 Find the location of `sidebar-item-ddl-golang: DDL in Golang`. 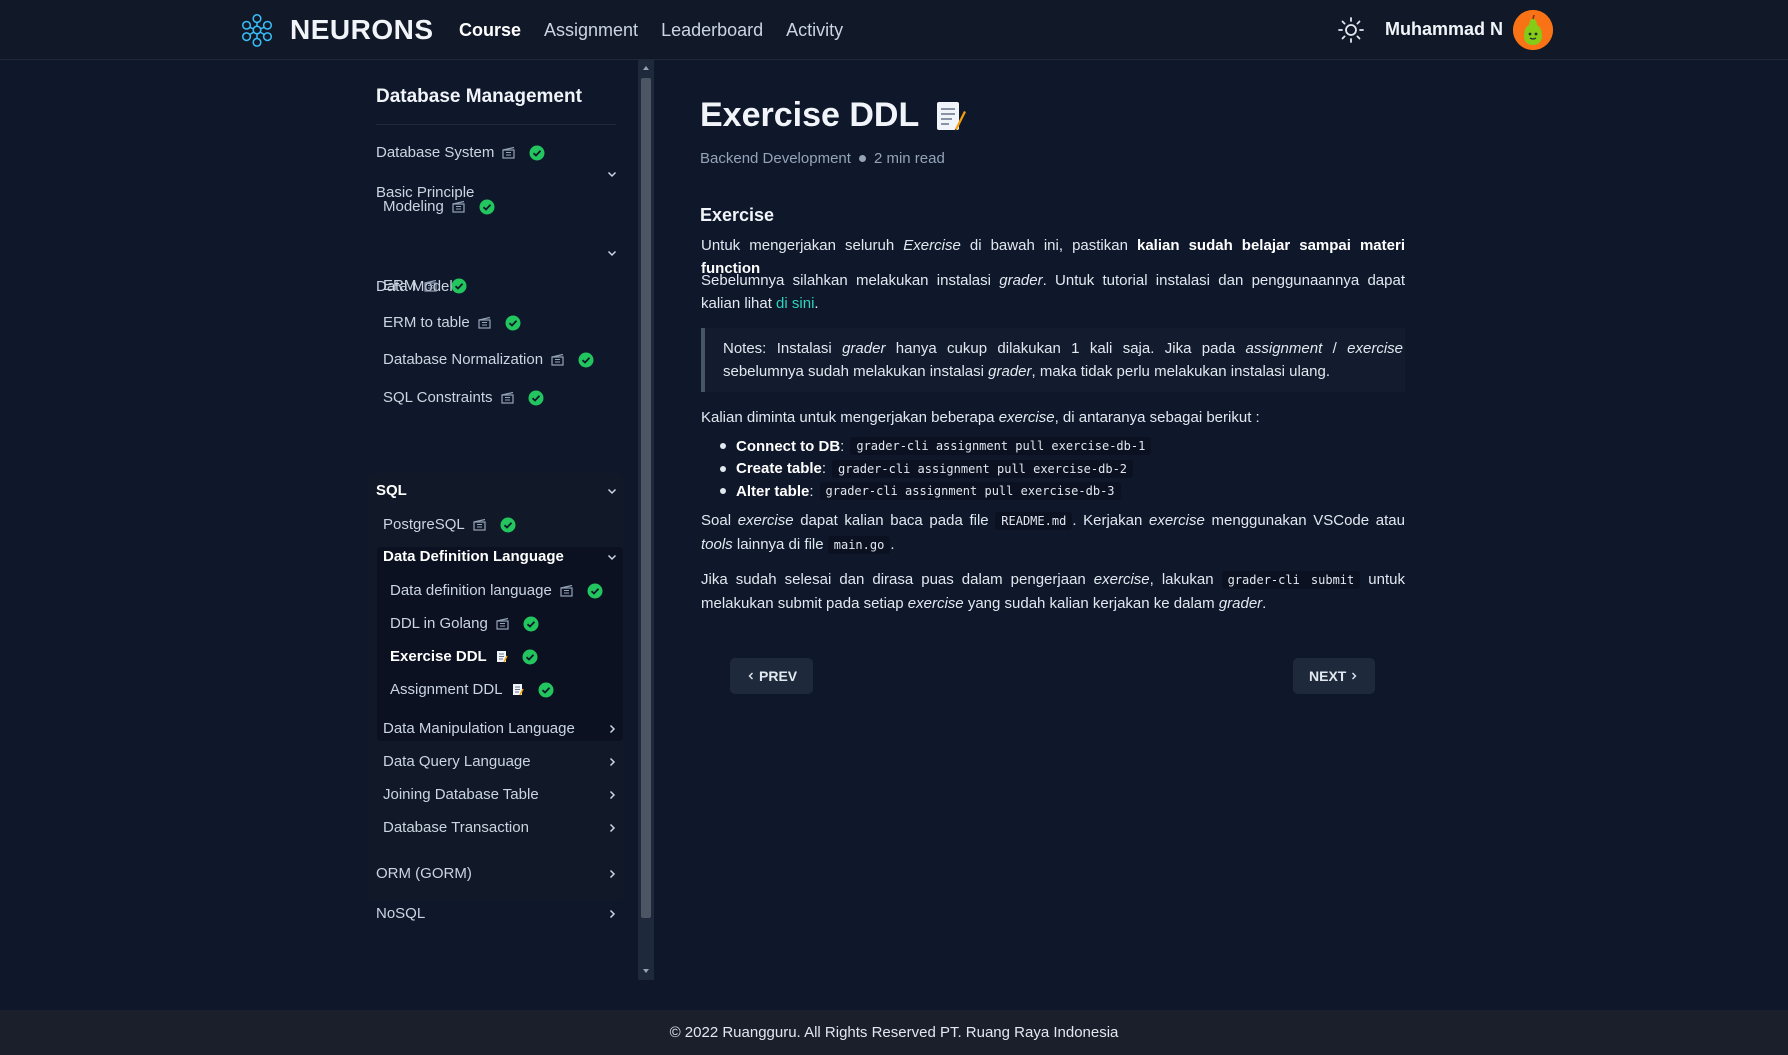

sidebar-item-ddl-golang: DDL in Golang is located at coordinates (464, 623).